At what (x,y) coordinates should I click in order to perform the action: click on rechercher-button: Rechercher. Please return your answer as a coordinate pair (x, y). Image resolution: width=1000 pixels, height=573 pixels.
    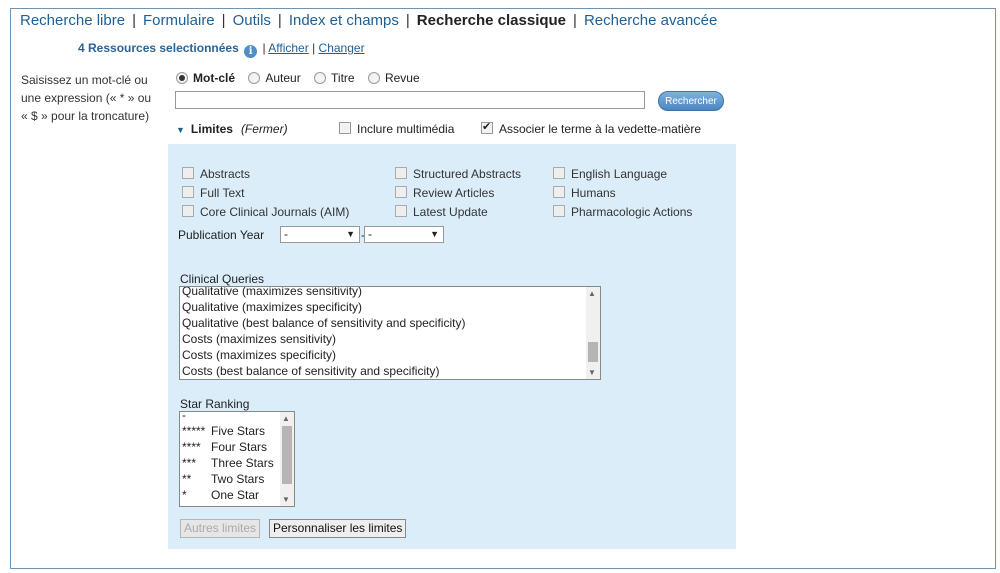
    Looking at the image, I should click on (691, 101).